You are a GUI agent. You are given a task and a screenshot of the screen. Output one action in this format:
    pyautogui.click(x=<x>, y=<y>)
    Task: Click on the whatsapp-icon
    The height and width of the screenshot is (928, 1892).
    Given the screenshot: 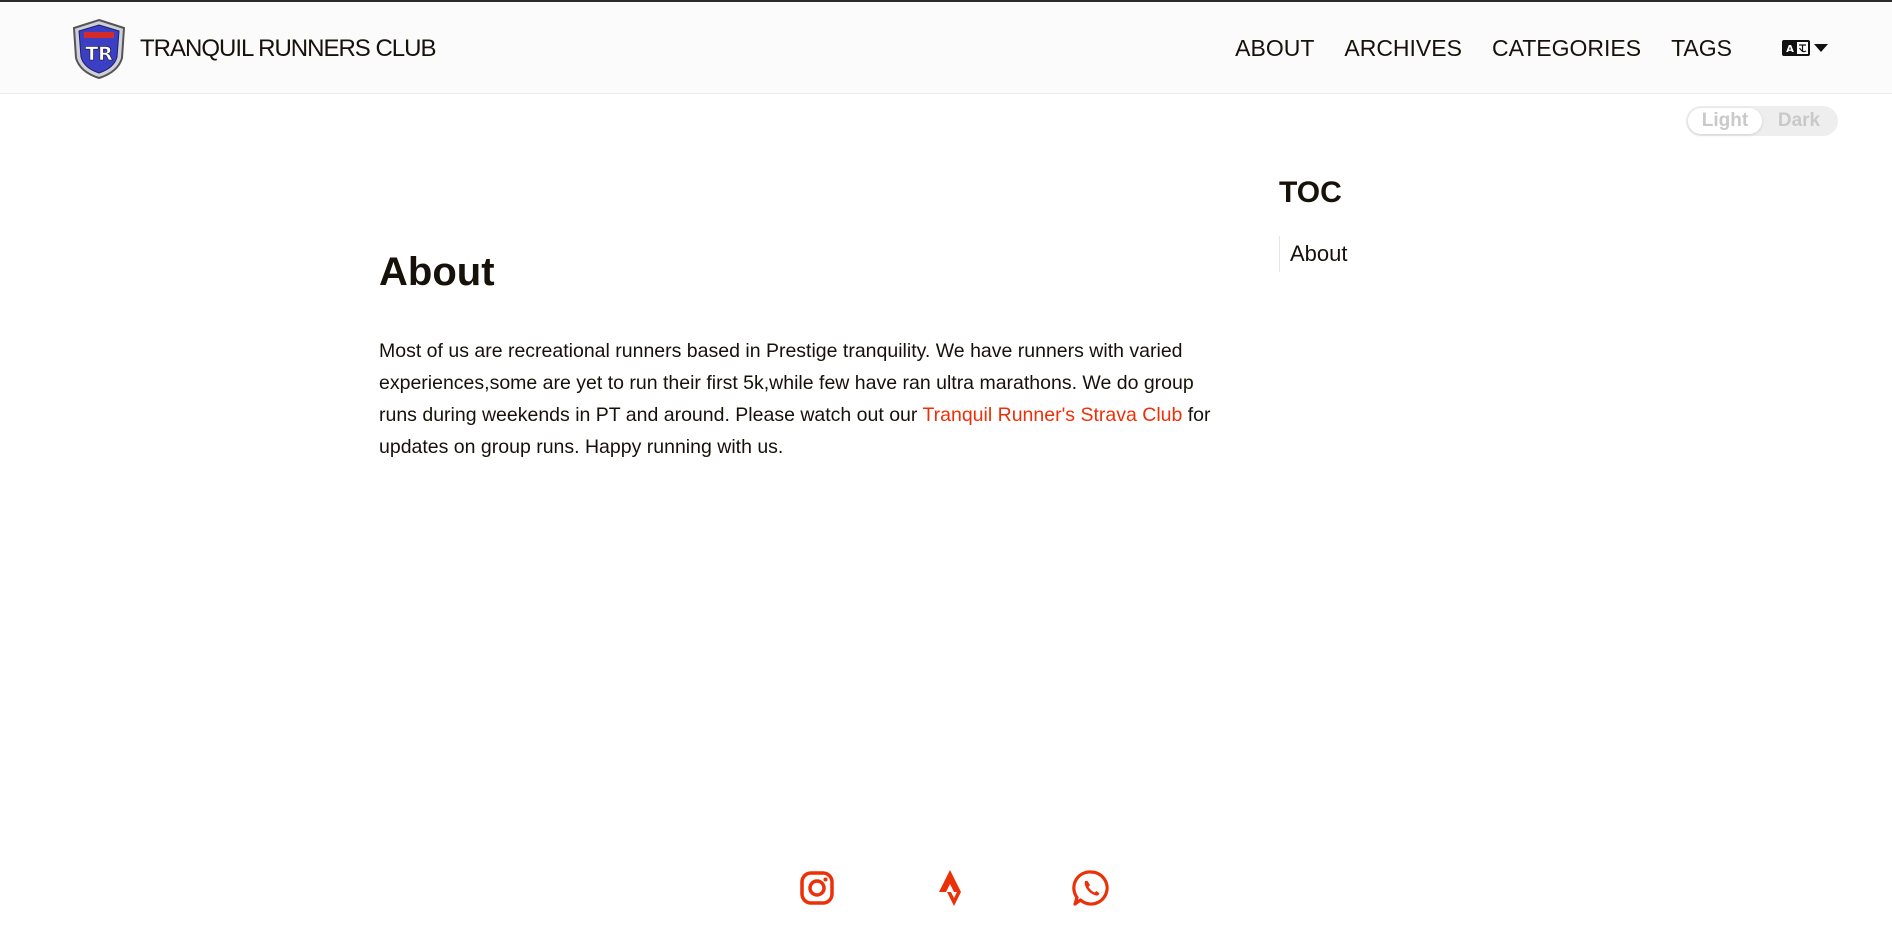 What is the action you would take?
    pyautogui.click(x=1090, y=888)
    